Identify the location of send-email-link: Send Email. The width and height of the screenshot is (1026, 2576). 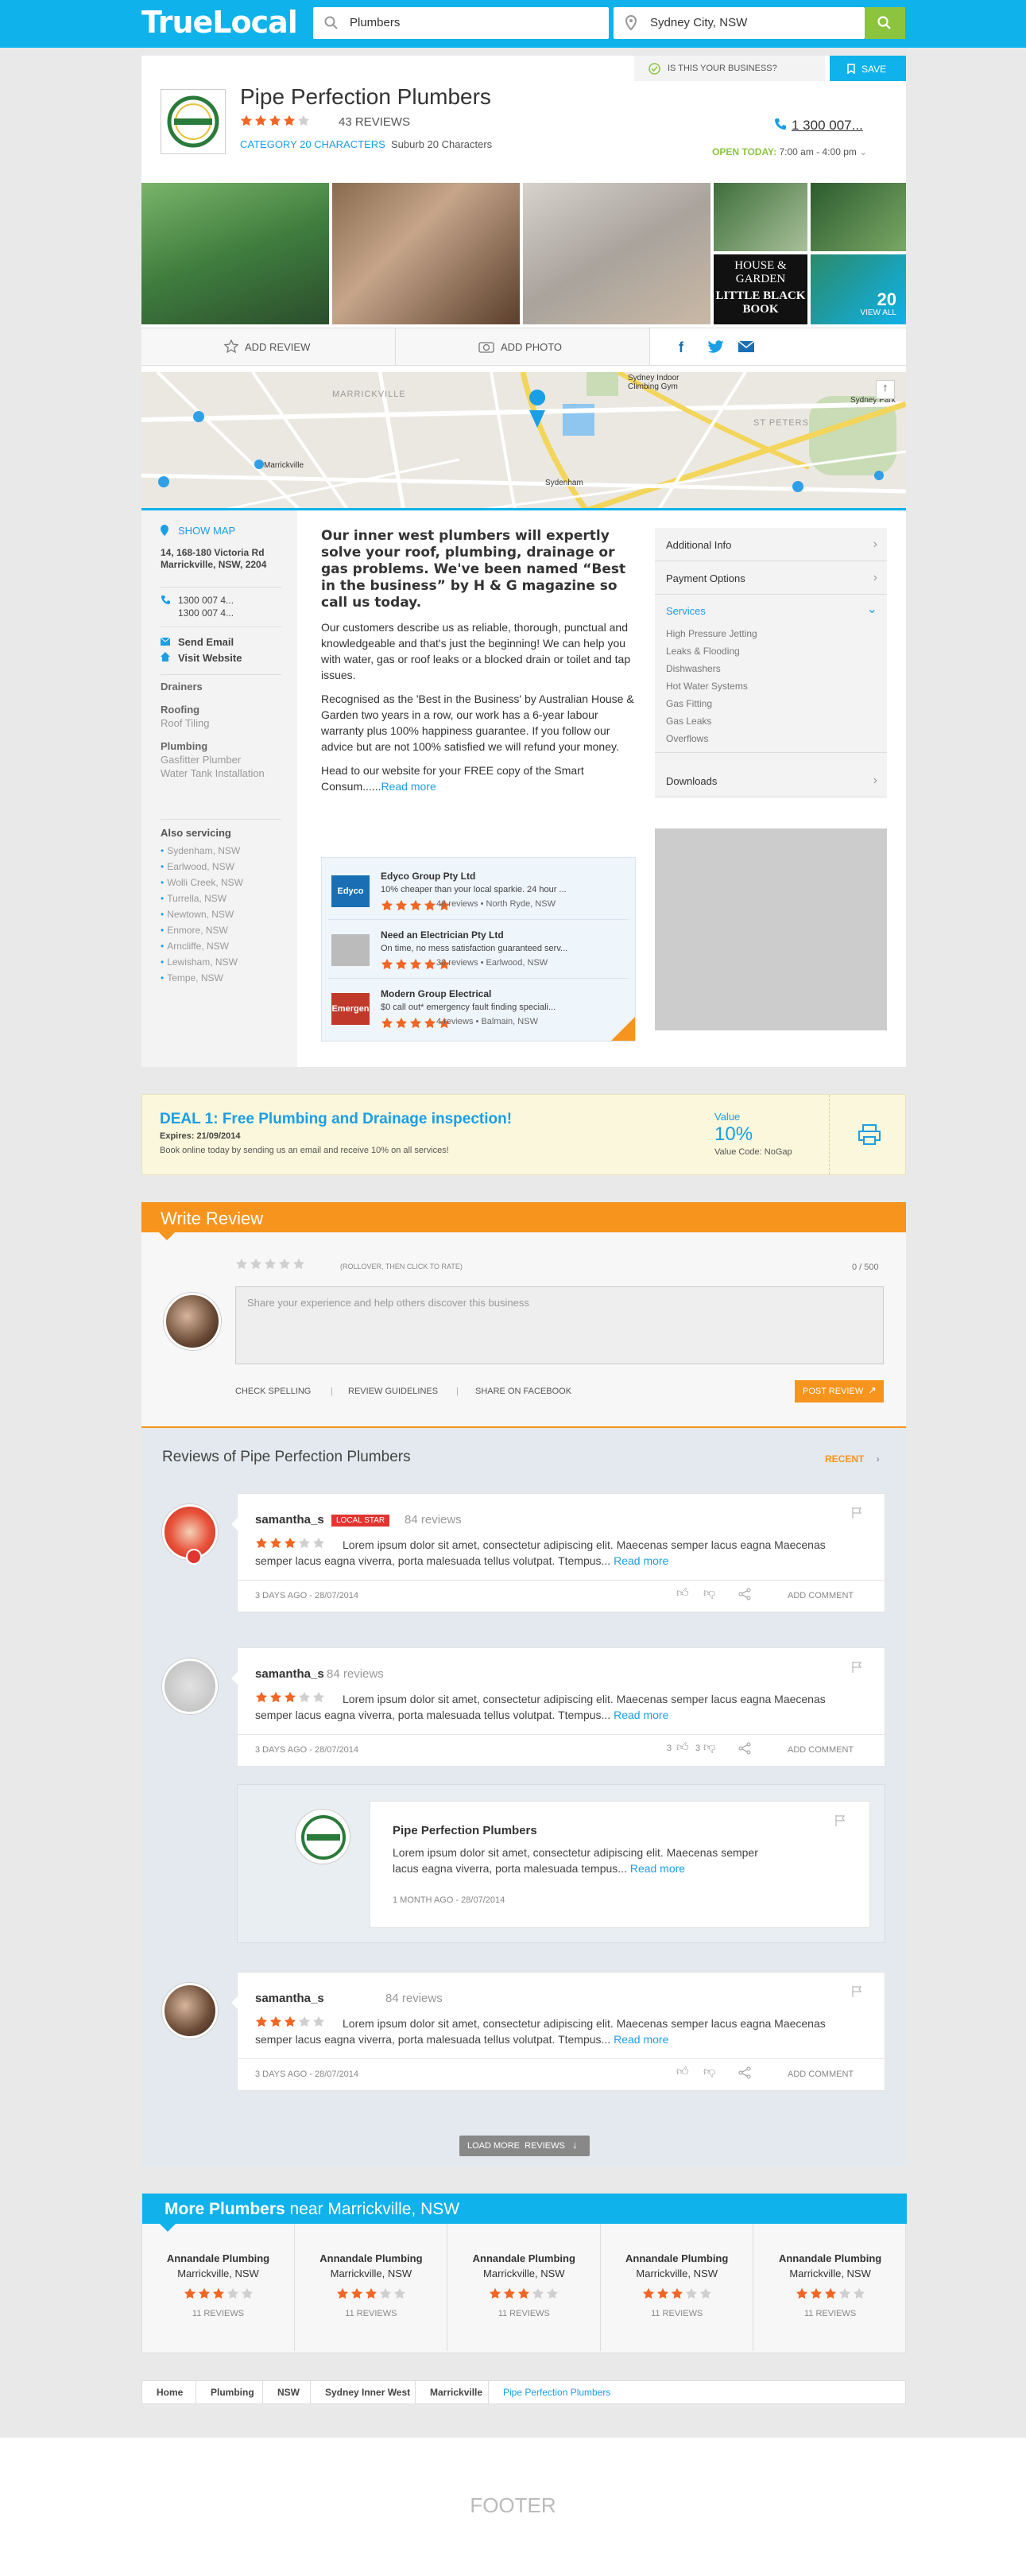
(206, 642).